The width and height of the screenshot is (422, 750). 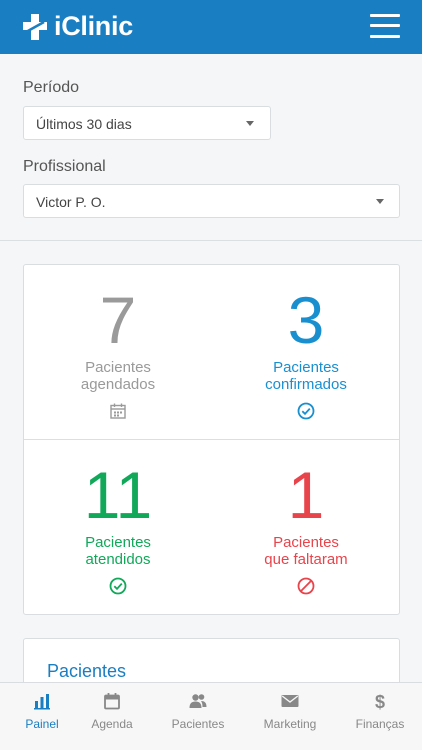 I want to click on nav-label-pacientes: Pacientes, so click(x=198, y=724).